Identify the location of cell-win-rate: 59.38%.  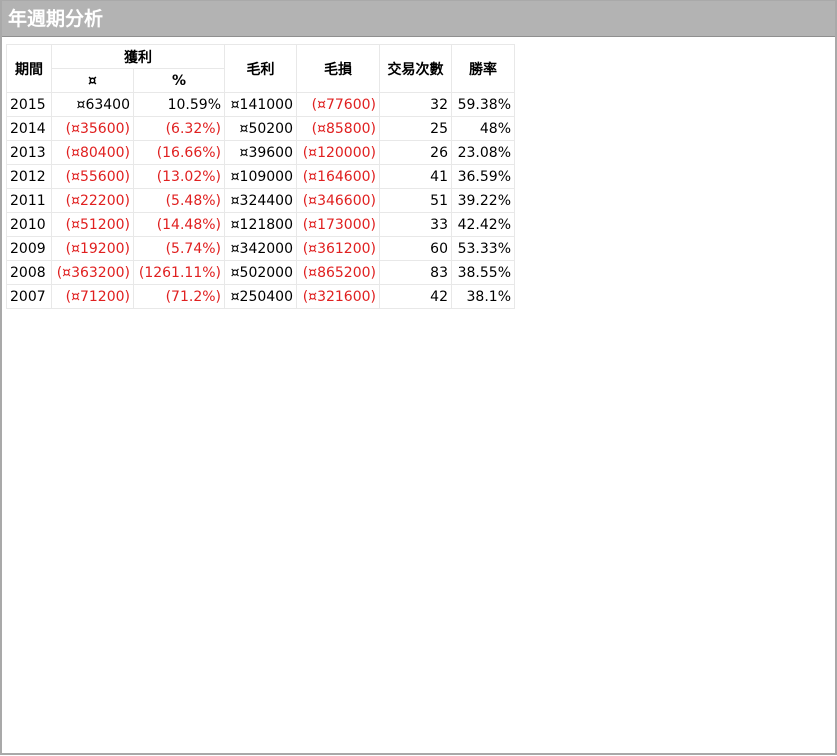
(483, 104).